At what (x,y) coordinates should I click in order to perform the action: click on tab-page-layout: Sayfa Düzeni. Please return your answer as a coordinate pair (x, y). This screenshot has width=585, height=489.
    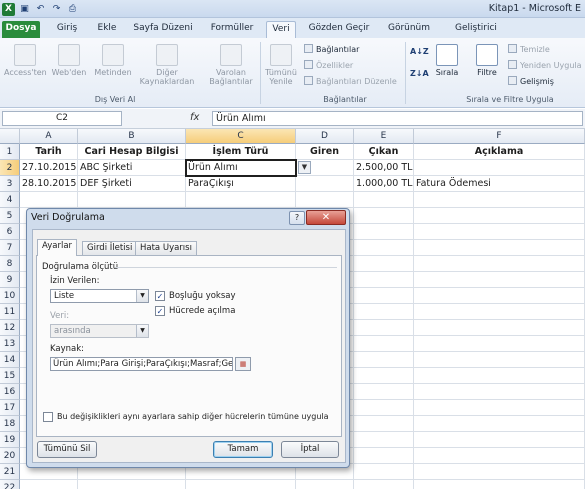
    Looking at the image, I should click on (163, 29).